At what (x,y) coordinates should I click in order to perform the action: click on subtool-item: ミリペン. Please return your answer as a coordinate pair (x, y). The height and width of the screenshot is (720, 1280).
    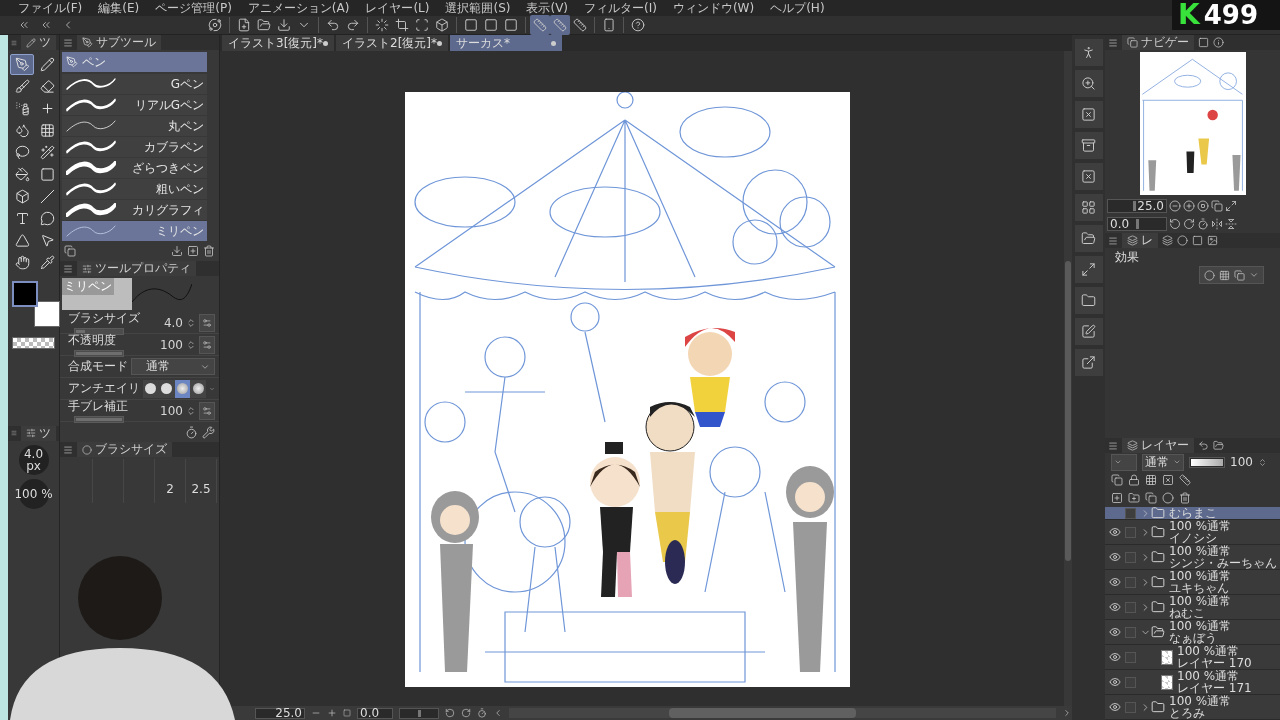
    Looking at the image, I should click on (134, 231).